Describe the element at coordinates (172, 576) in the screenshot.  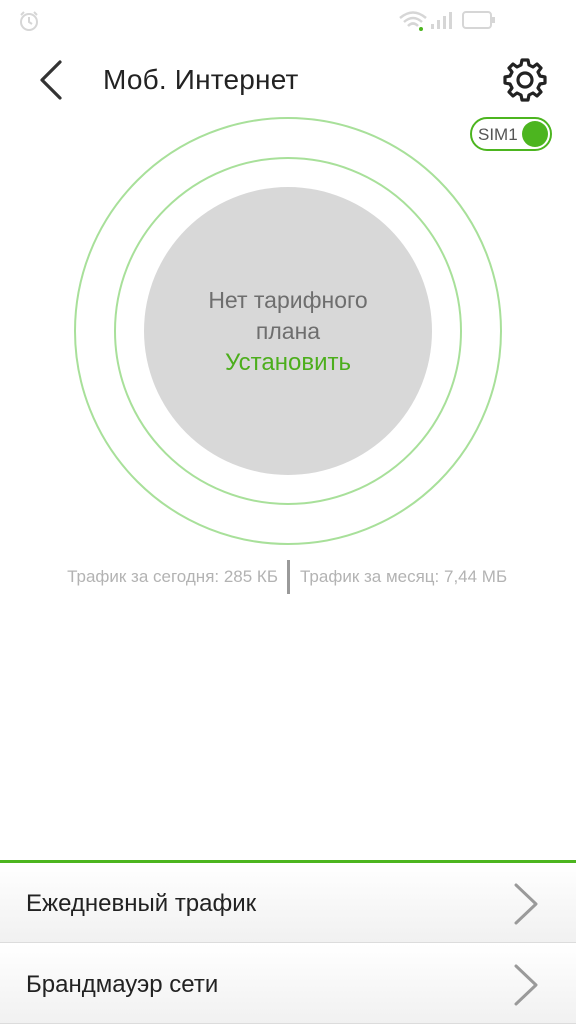
I see `traffic-today: Трафик за сегодня: 285 КБ` at that location.